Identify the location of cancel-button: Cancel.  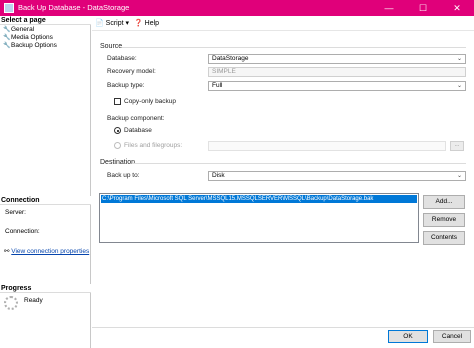
(452, 336).